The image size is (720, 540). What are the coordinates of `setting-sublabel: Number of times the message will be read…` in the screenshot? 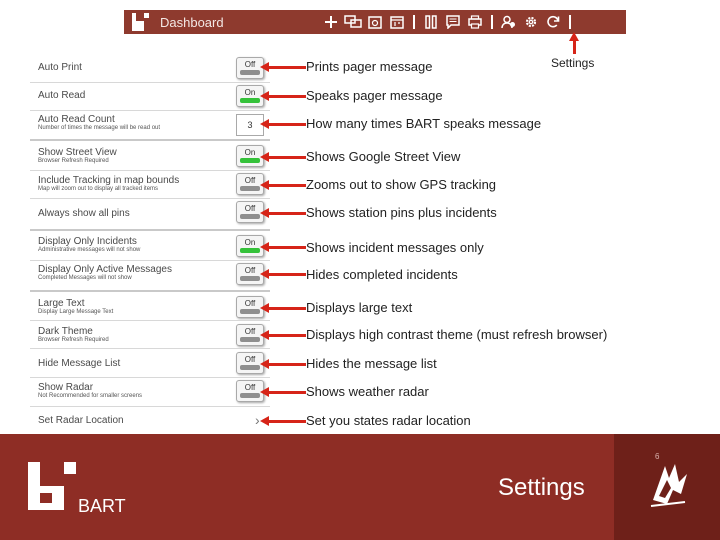 It's located at (99, 128).